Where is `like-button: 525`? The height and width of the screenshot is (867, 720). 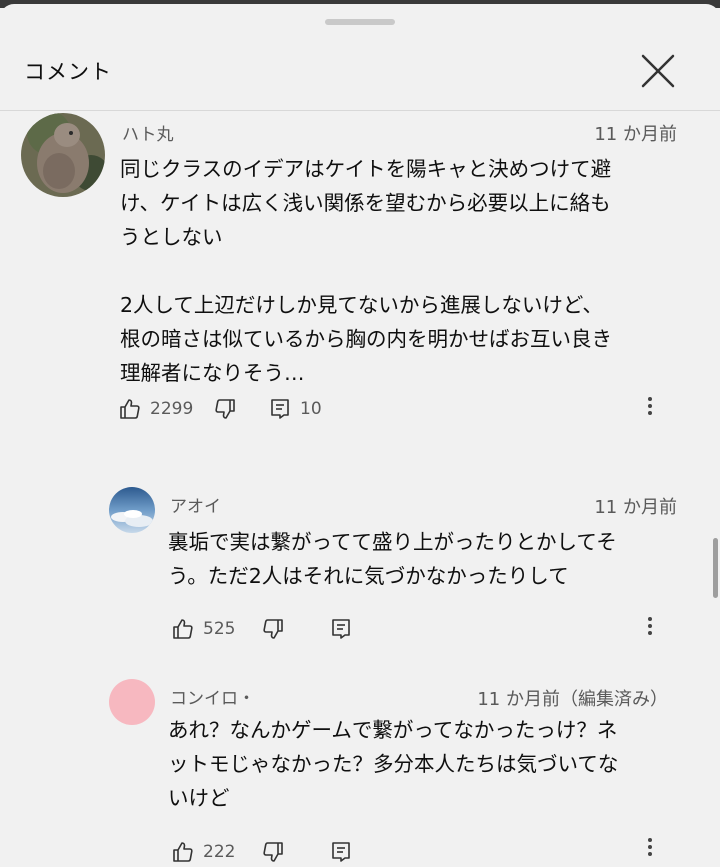 like-button: 525 is located at coordinates (203, 629).